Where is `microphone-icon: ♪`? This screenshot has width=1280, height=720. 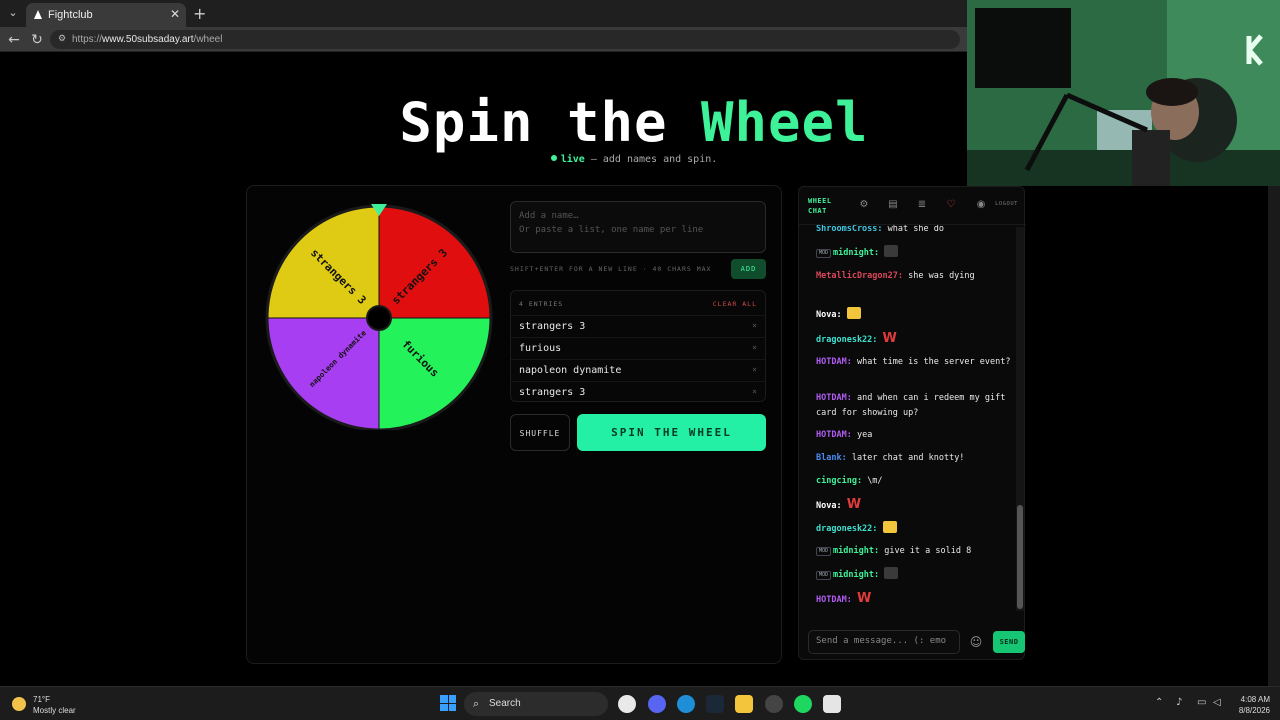 microphone-icon: ♪ is located at coordinates (1179, 702).